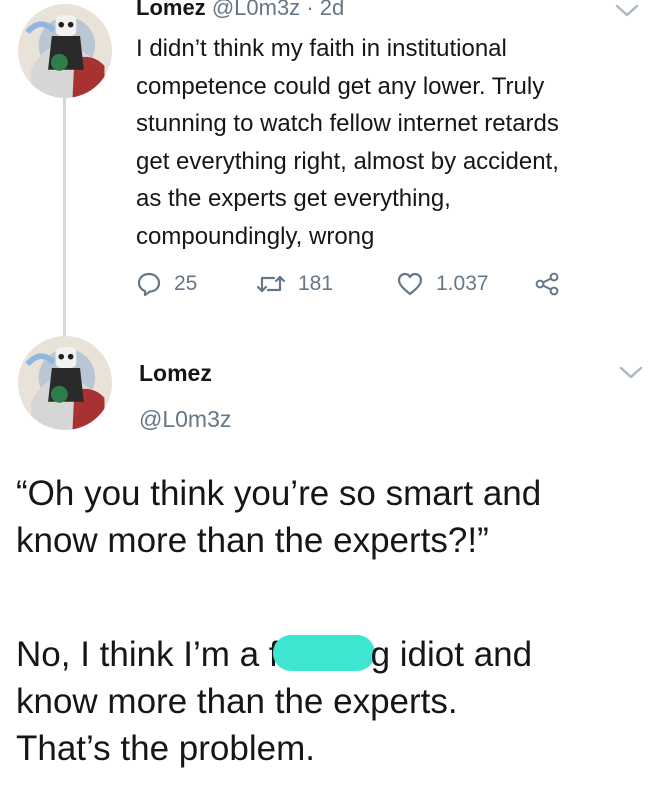 This screenshot has width=658, height=800. What do you see at coordinates (147, 654) in the screenshot?
I see `tweet-text-fragment: No, I think I’m a f` at bounding box center [147, 654].